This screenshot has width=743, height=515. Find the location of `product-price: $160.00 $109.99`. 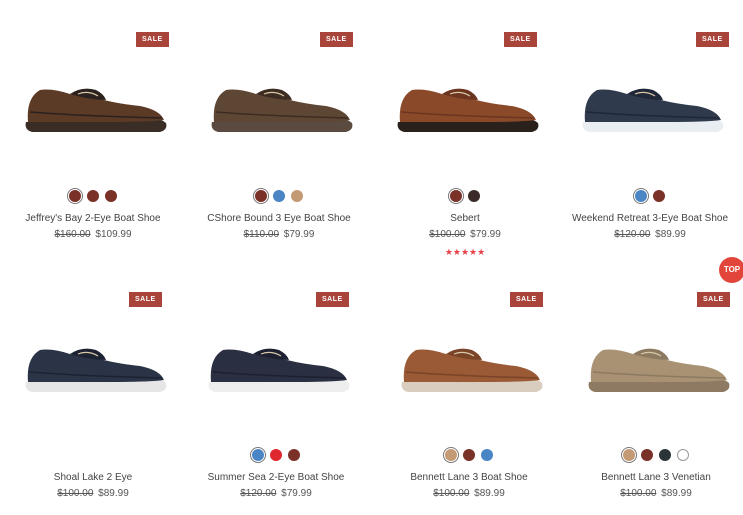

product-price: $160.00 $109.99 is located at coordinates (93, 234).